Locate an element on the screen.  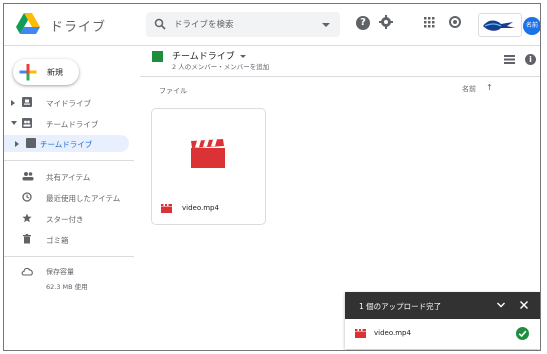
sidebar-item-label: マイドライブ is located at coordinates (68, 103).